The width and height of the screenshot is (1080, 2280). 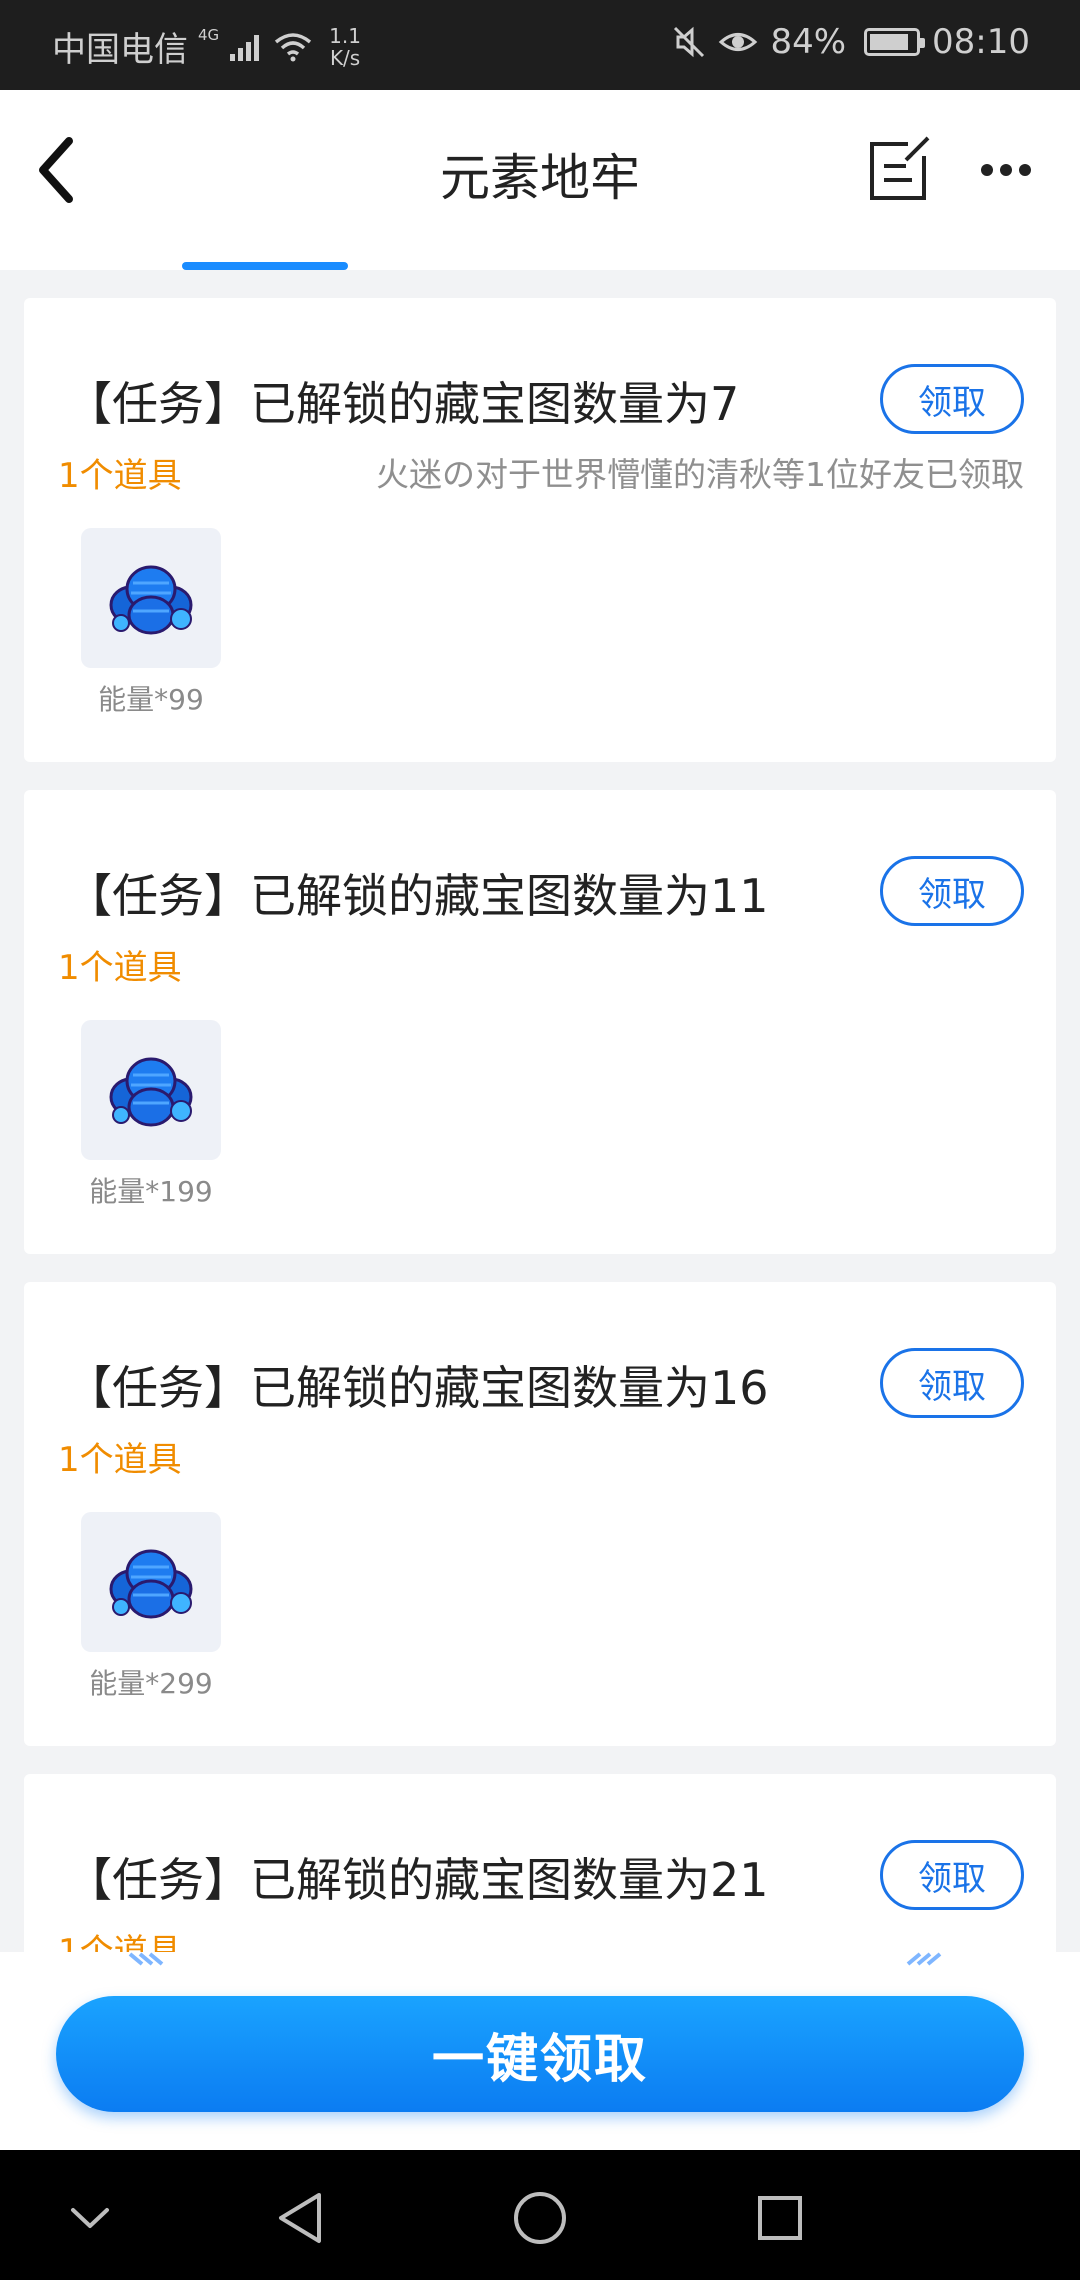 What do you see at coordinates (151, 1683) in the screenshot?
I see `reward-label: 能量*299` at bounding box center [151, 1683].